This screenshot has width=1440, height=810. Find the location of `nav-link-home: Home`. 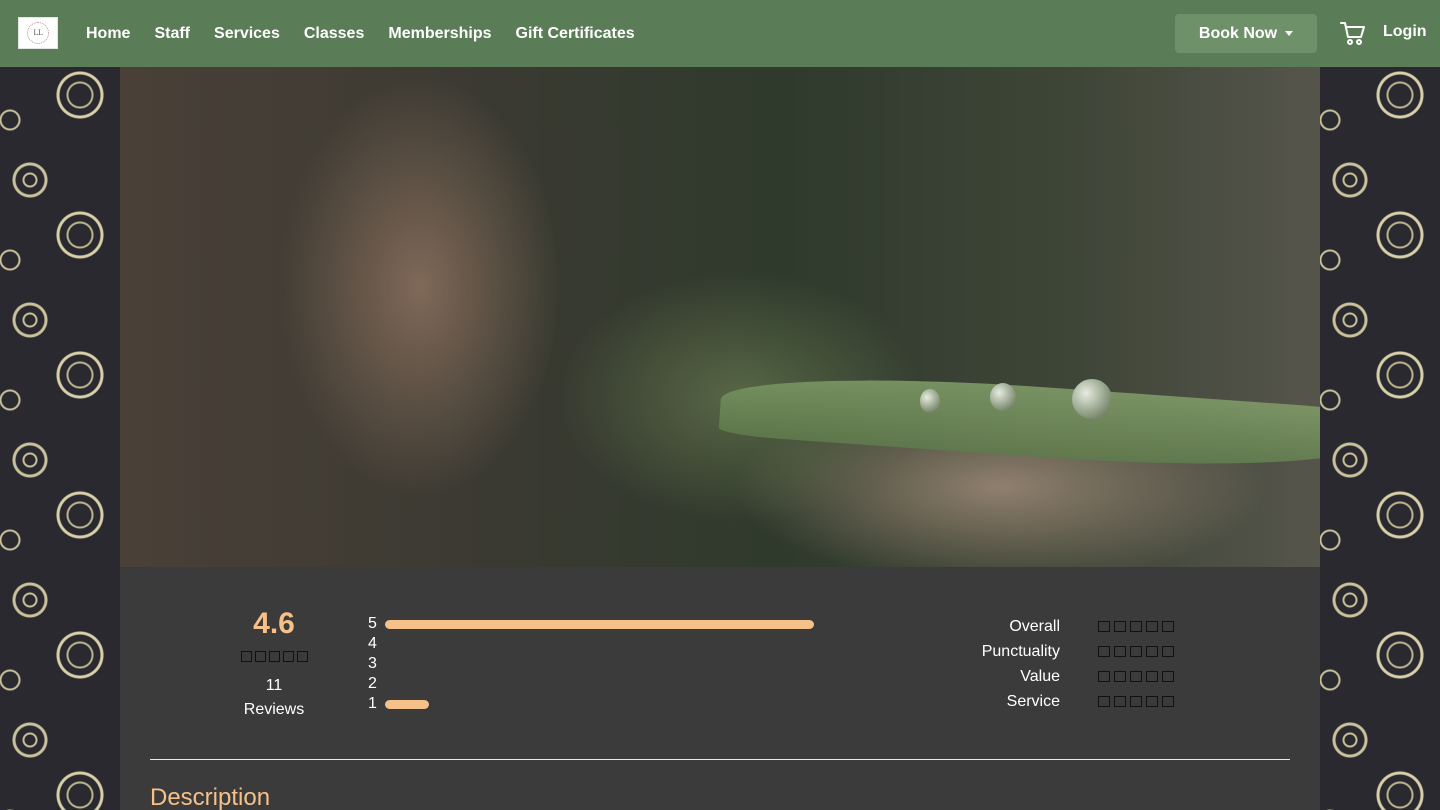

nav-link-home: Home is located at coordinates (108, 34).